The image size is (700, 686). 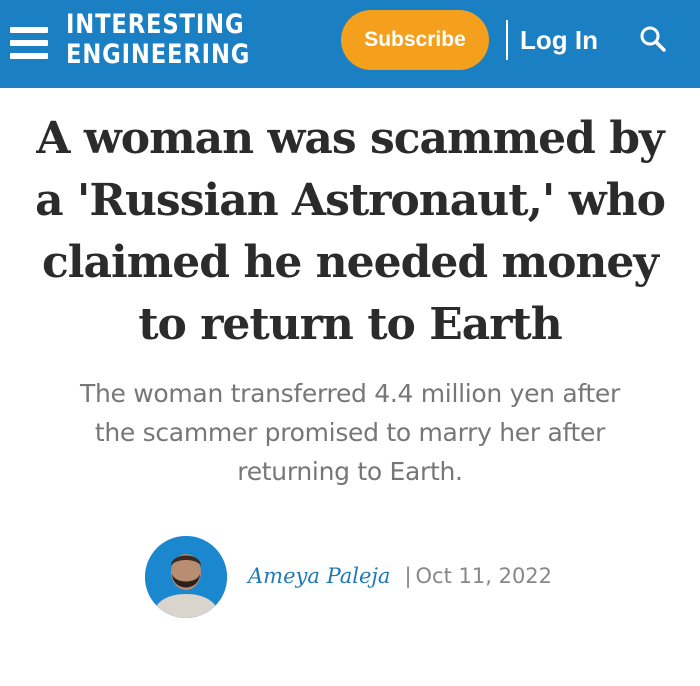 I want to click on search-icon, so click(x=653, y=39).